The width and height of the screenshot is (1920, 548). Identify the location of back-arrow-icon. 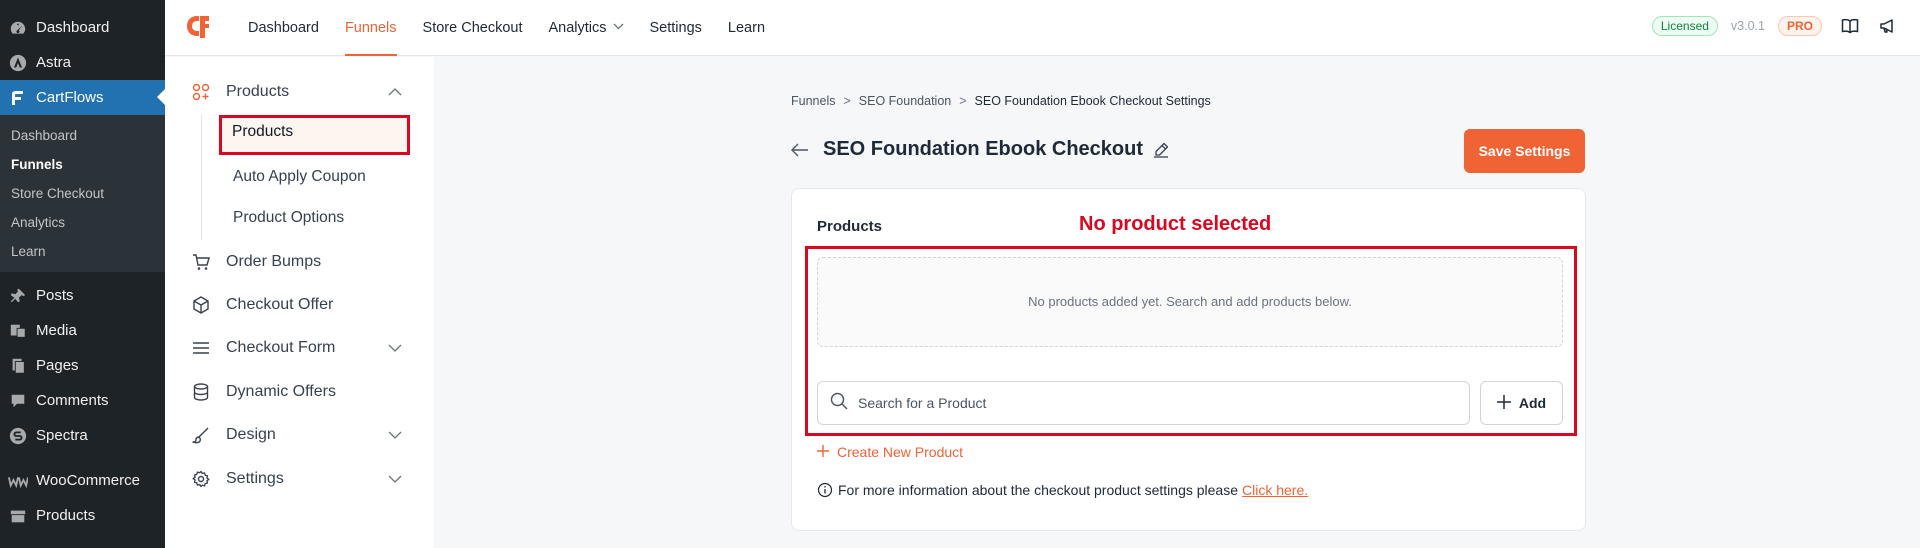
(801, 150).